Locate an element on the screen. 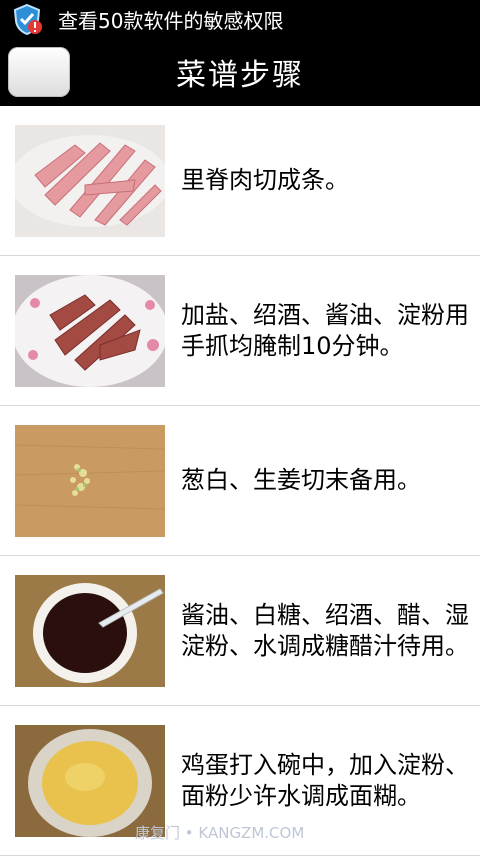 The height and width of the screenshot is (856, 480). shield-alert-icon is located at coordinates (27, 19).